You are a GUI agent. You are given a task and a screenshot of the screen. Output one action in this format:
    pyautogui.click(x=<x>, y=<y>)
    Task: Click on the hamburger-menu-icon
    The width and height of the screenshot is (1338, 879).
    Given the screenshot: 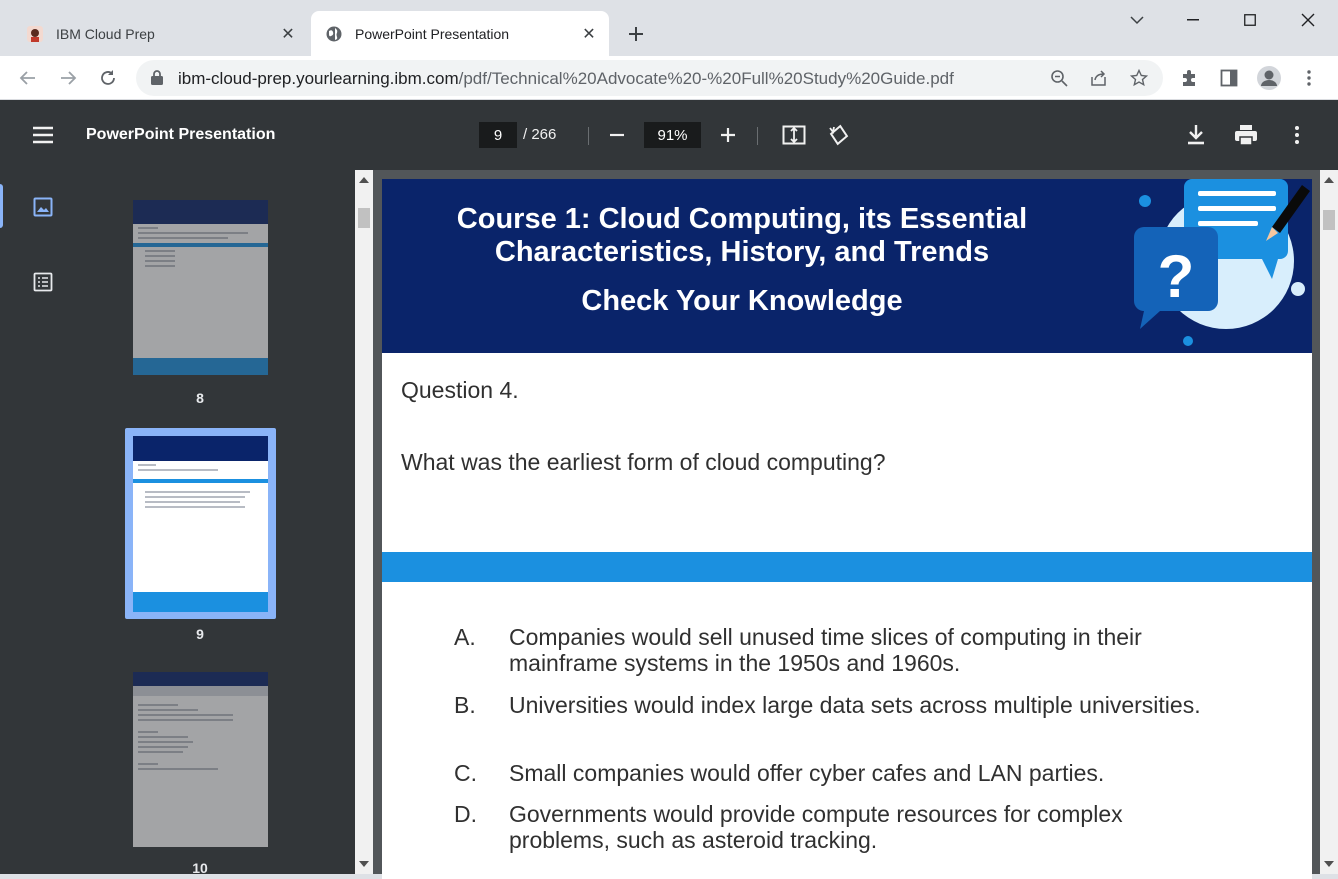 What is the action you would take?
    pyautogui.click(x=43, y=135)
    